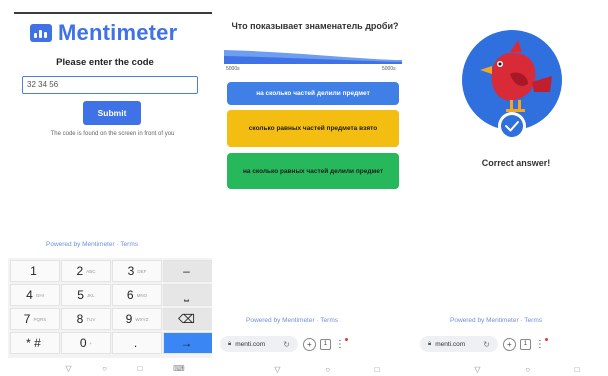 This screenshot has width=608, height=376. I want to click on key-digit: ⌫, so click(186, 319).